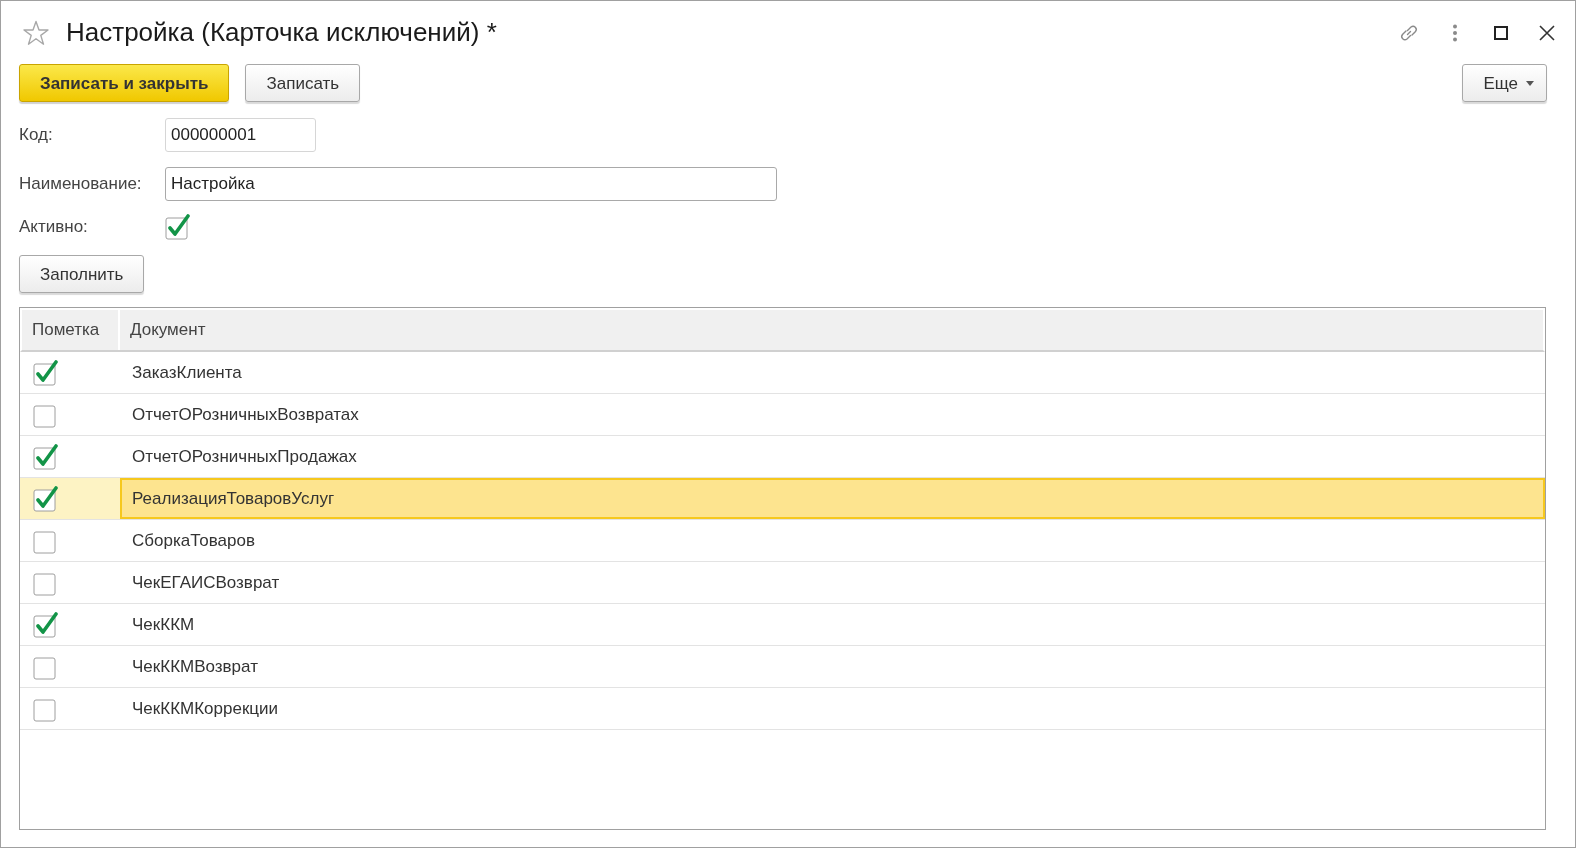 This screenshot has height=848, width=1576. What do you see at coordinates (205, 708) in the screenshot?
I see `table-cell-text: ЧекККМКоррекции` at bounding box center [205, 708].